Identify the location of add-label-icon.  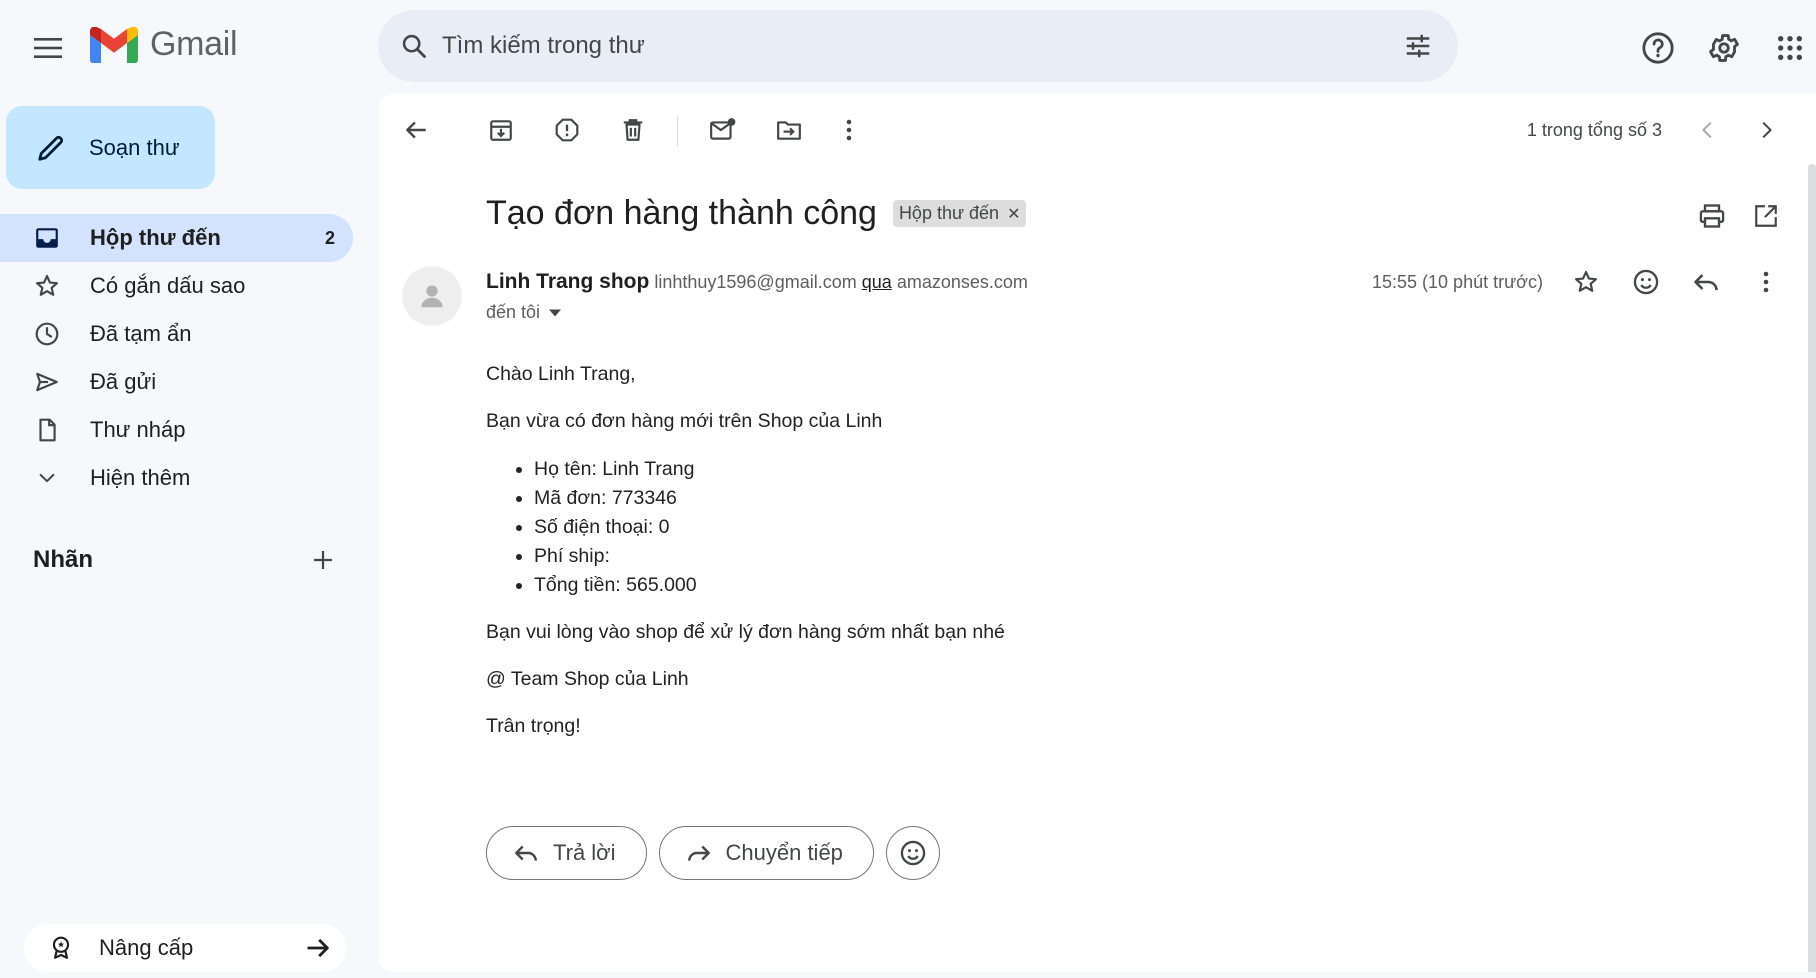
(323, 560).